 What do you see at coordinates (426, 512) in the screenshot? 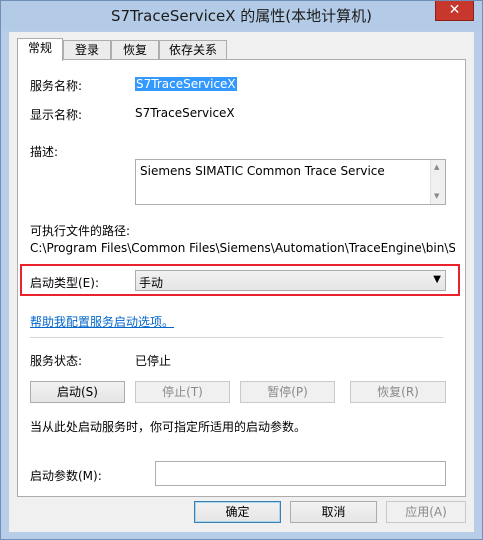
I see `apply-button: 应用(A)` at bounding box center [426, 512].